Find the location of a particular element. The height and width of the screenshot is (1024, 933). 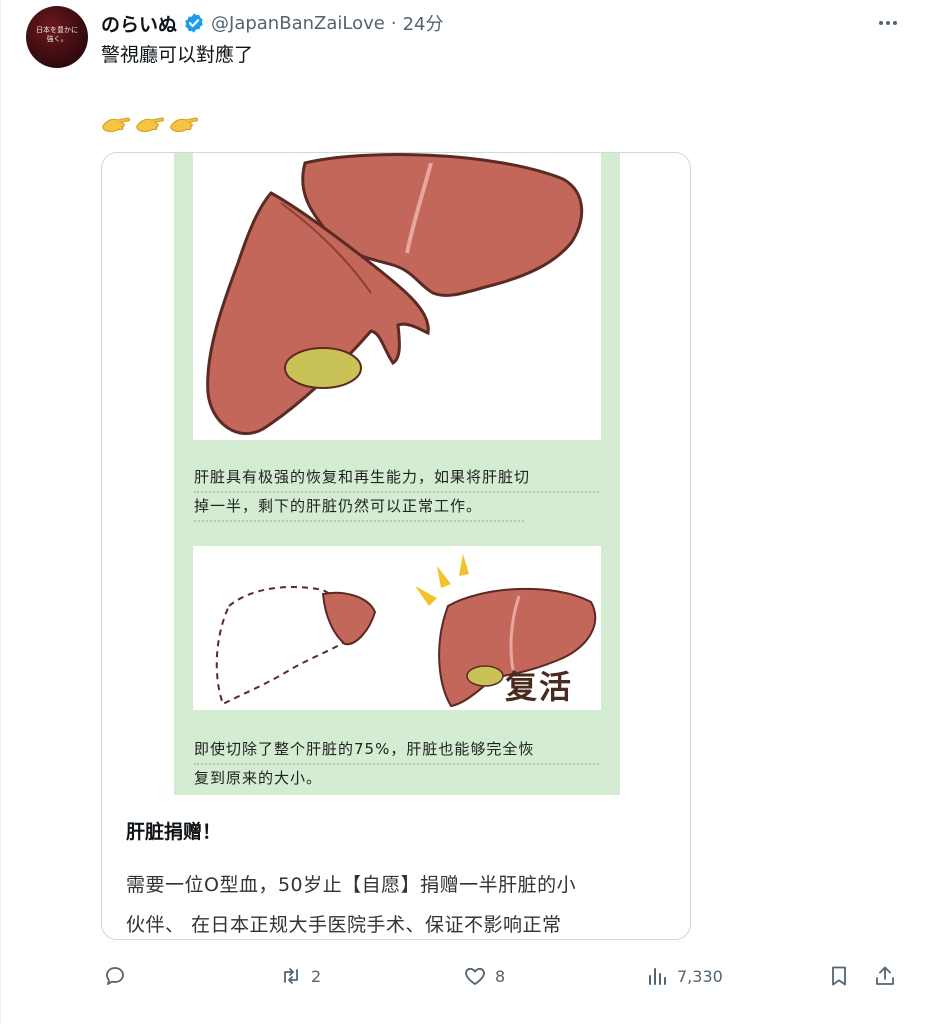

tweet-header: のらいぬ @JapanBanZaiLove · 24分 is located at coordinates (272, 23).